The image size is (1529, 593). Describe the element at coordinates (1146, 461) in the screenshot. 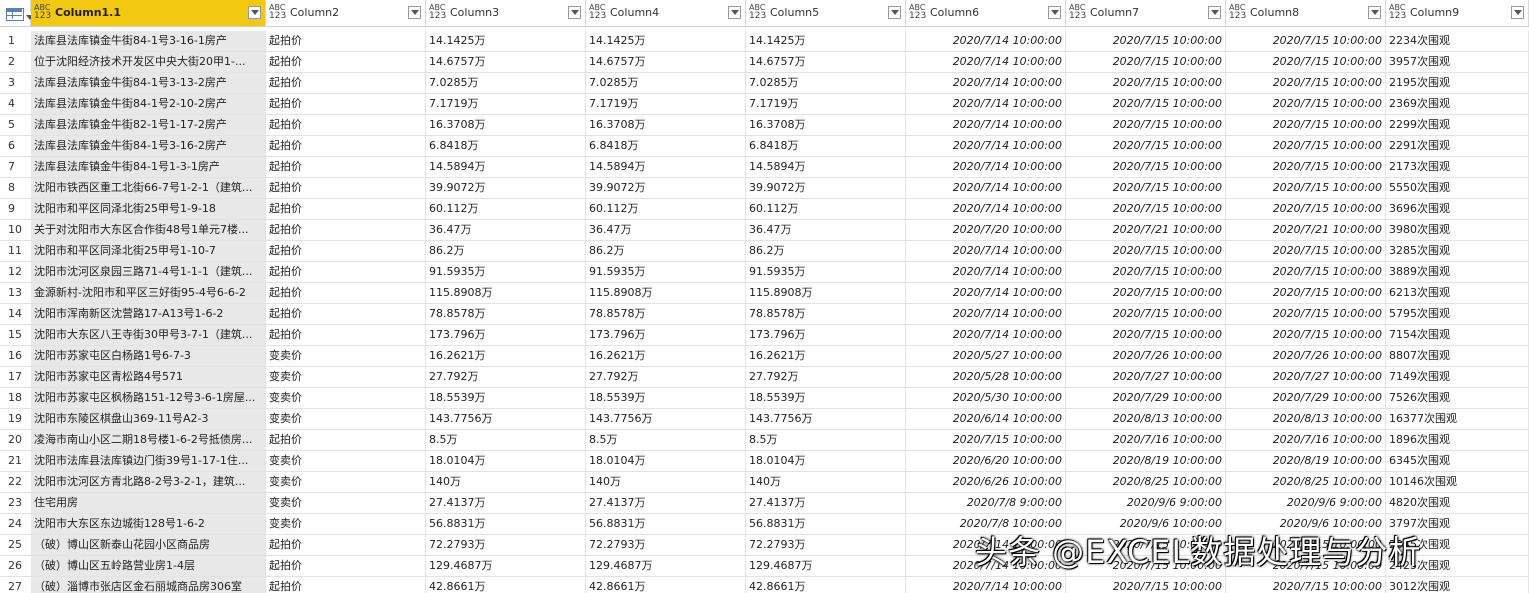

I see `table-cell-col7: 2020/8/19 10:00:00` at that location.